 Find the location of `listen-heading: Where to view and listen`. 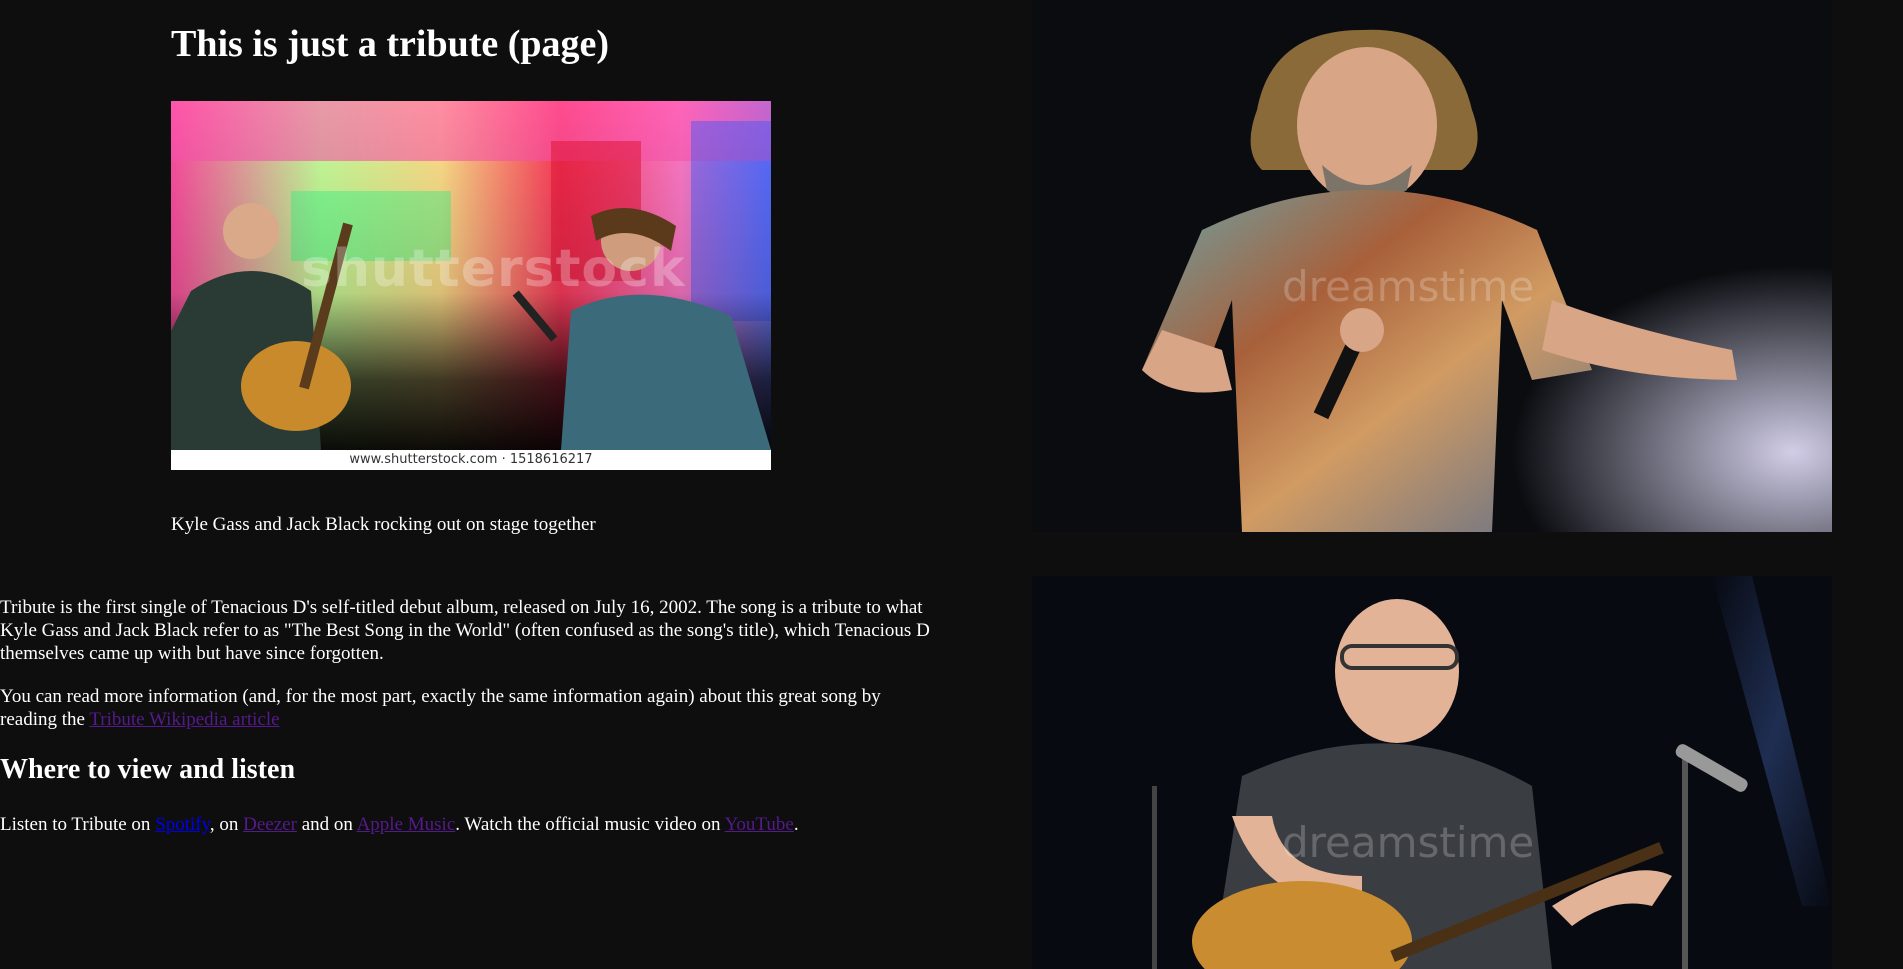

listen-heading: Where to view and listen is located at coordinates (148, 769).